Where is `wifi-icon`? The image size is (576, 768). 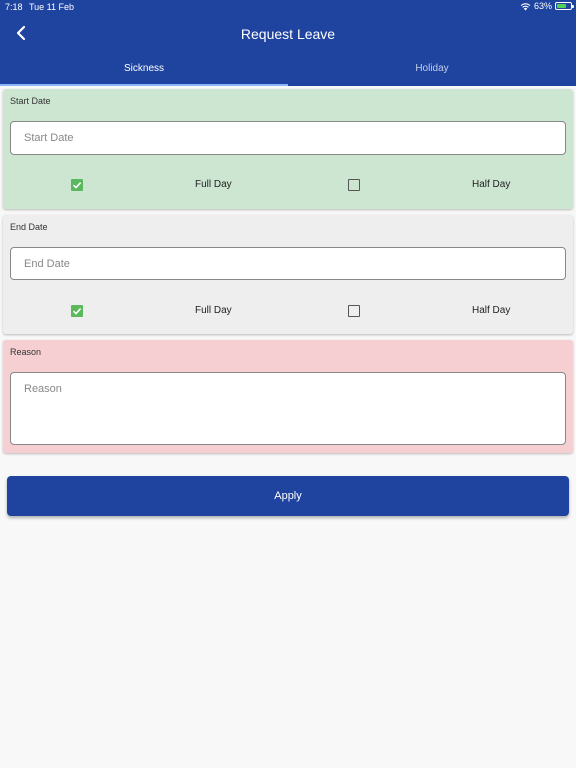 wifi-icon is located at coordinates (525, 6).